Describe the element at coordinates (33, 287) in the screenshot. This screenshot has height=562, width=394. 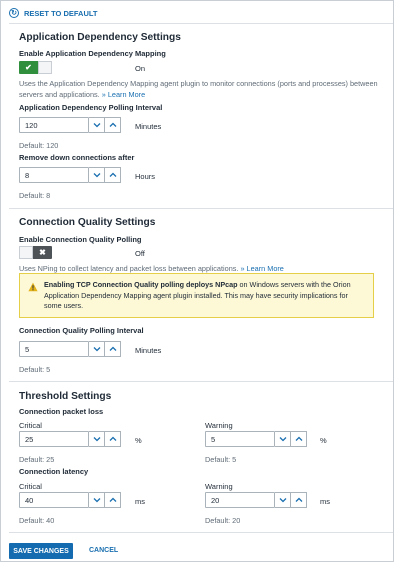
I see `warning-icon` at that location.